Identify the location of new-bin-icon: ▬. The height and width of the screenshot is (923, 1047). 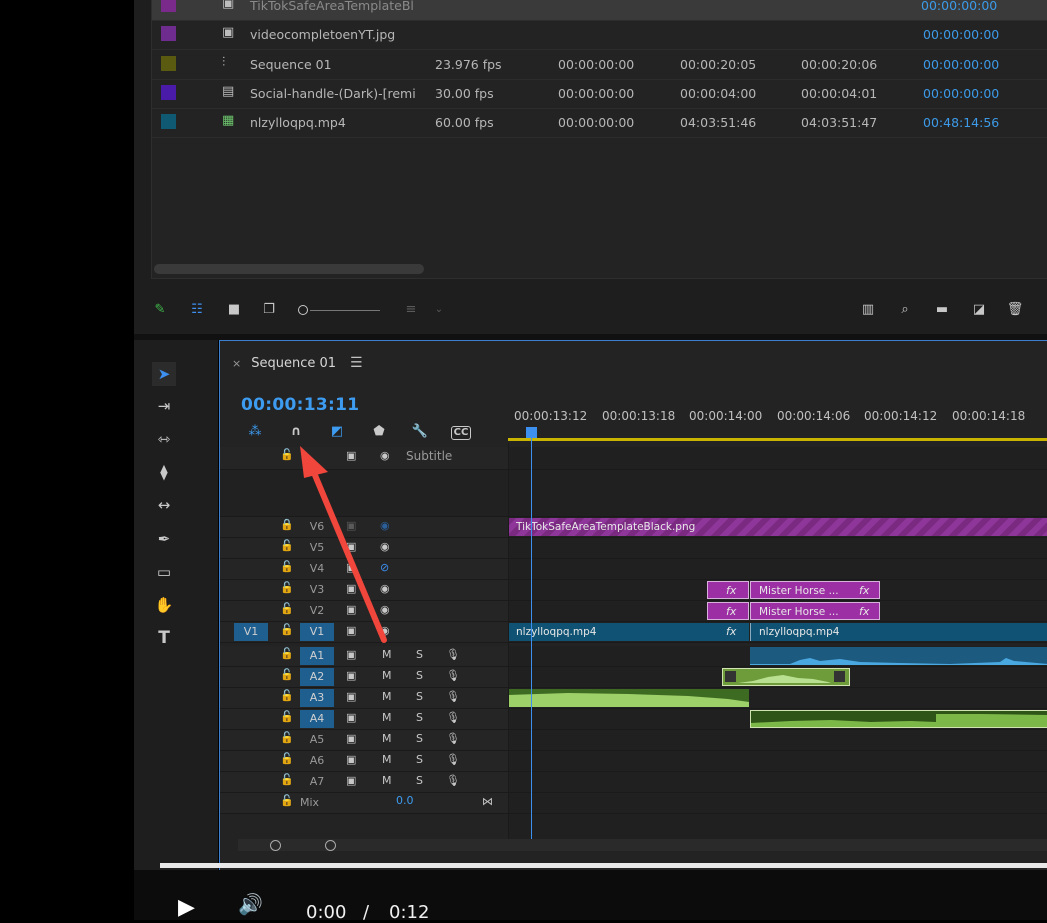
(942, 310).